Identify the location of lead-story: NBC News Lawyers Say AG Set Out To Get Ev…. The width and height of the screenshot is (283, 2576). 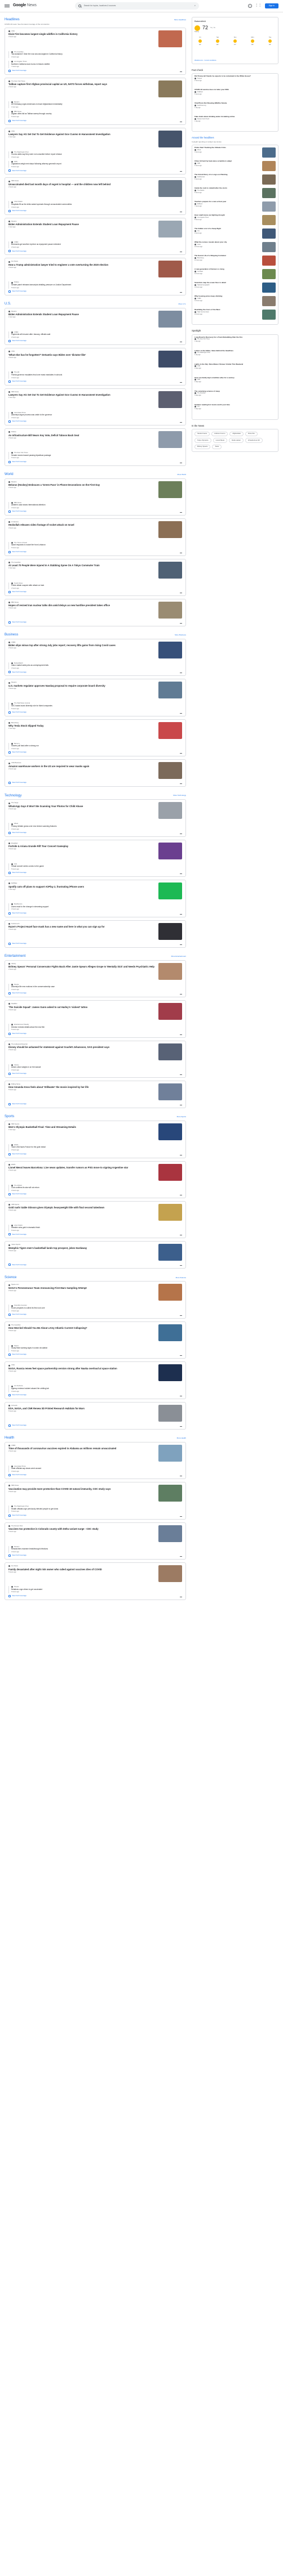
(95, 400).